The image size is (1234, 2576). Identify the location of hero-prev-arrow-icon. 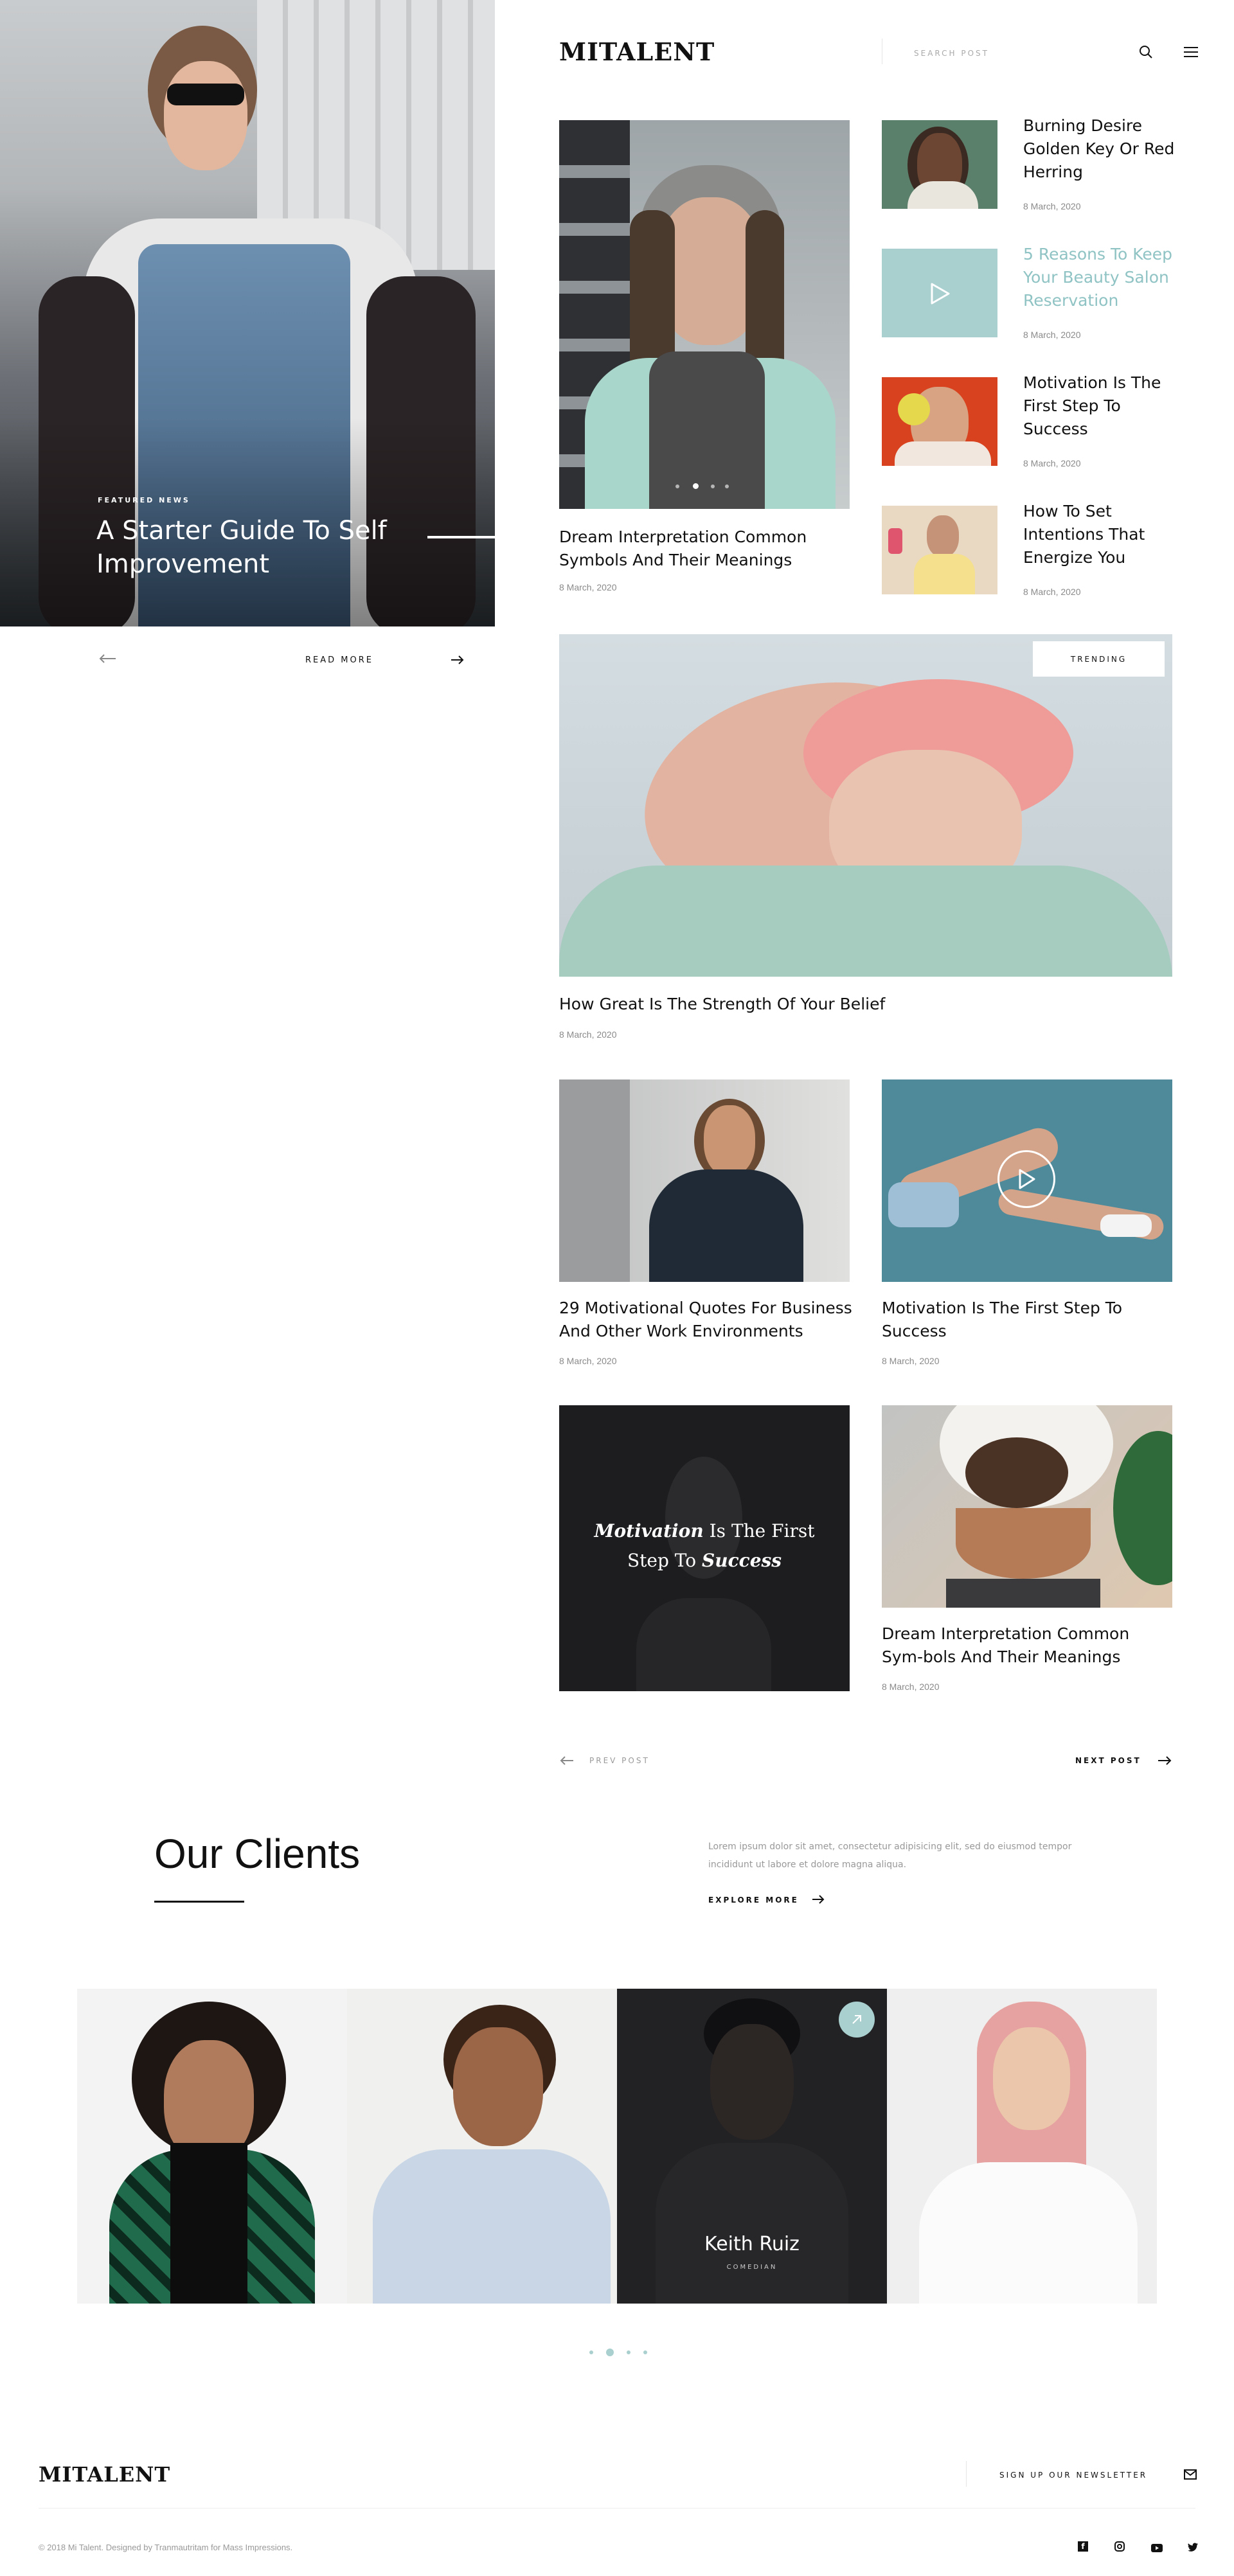
(107, 659).